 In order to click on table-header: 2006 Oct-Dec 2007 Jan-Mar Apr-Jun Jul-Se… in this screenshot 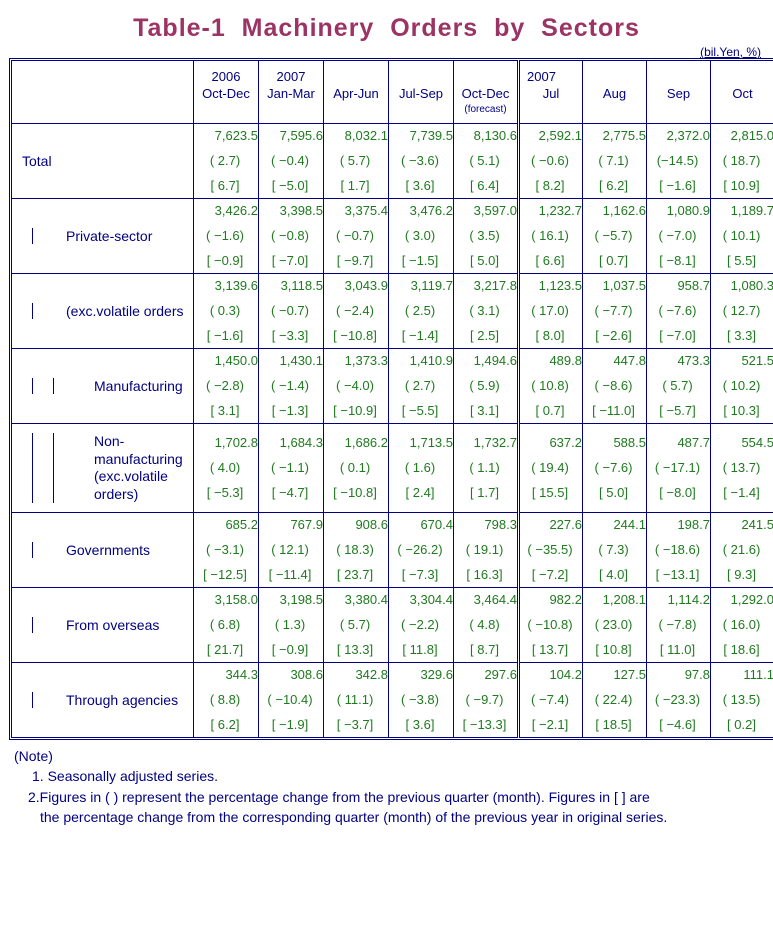, I will do `click(392, 92)`.